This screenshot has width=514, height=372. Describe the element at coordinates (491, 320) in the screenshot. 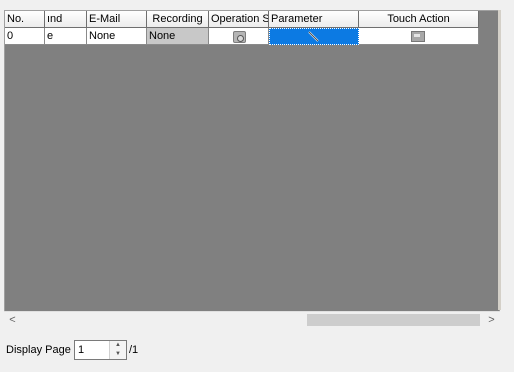

I see `scroll-right-arrow-icon: >` at that location.